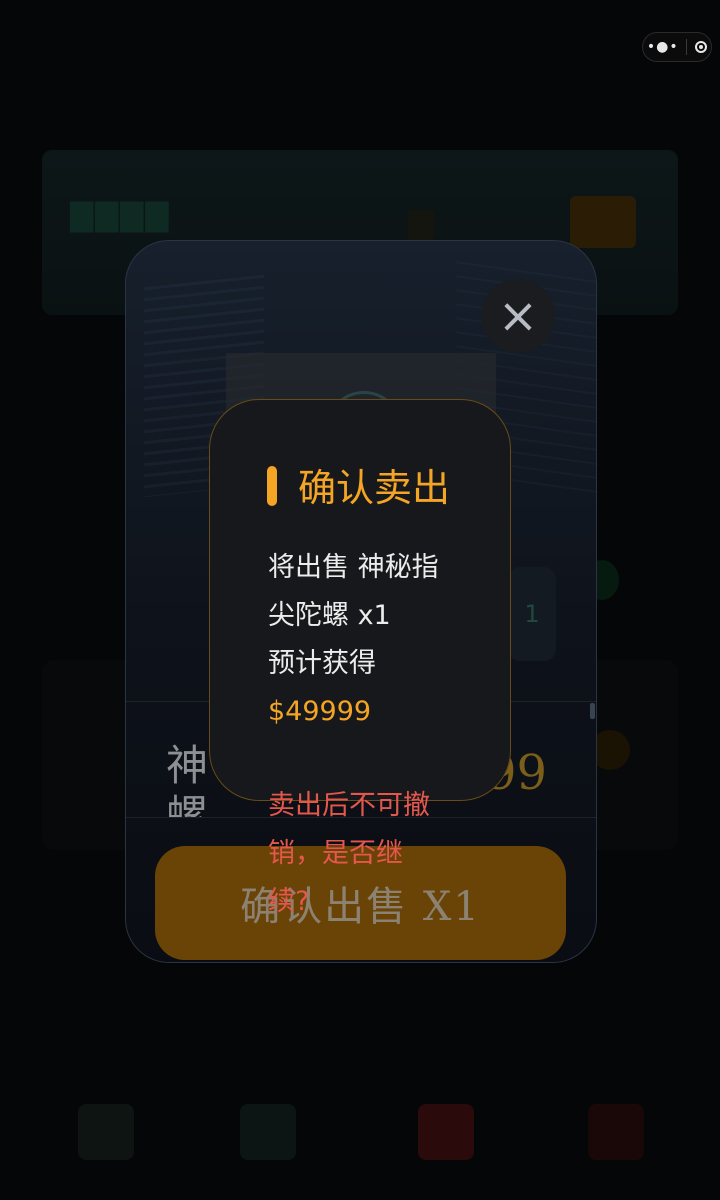 The height and width of the screenshot is (1200, 720). I want to click on warning-line: 销，是否继, so click(335, 853).